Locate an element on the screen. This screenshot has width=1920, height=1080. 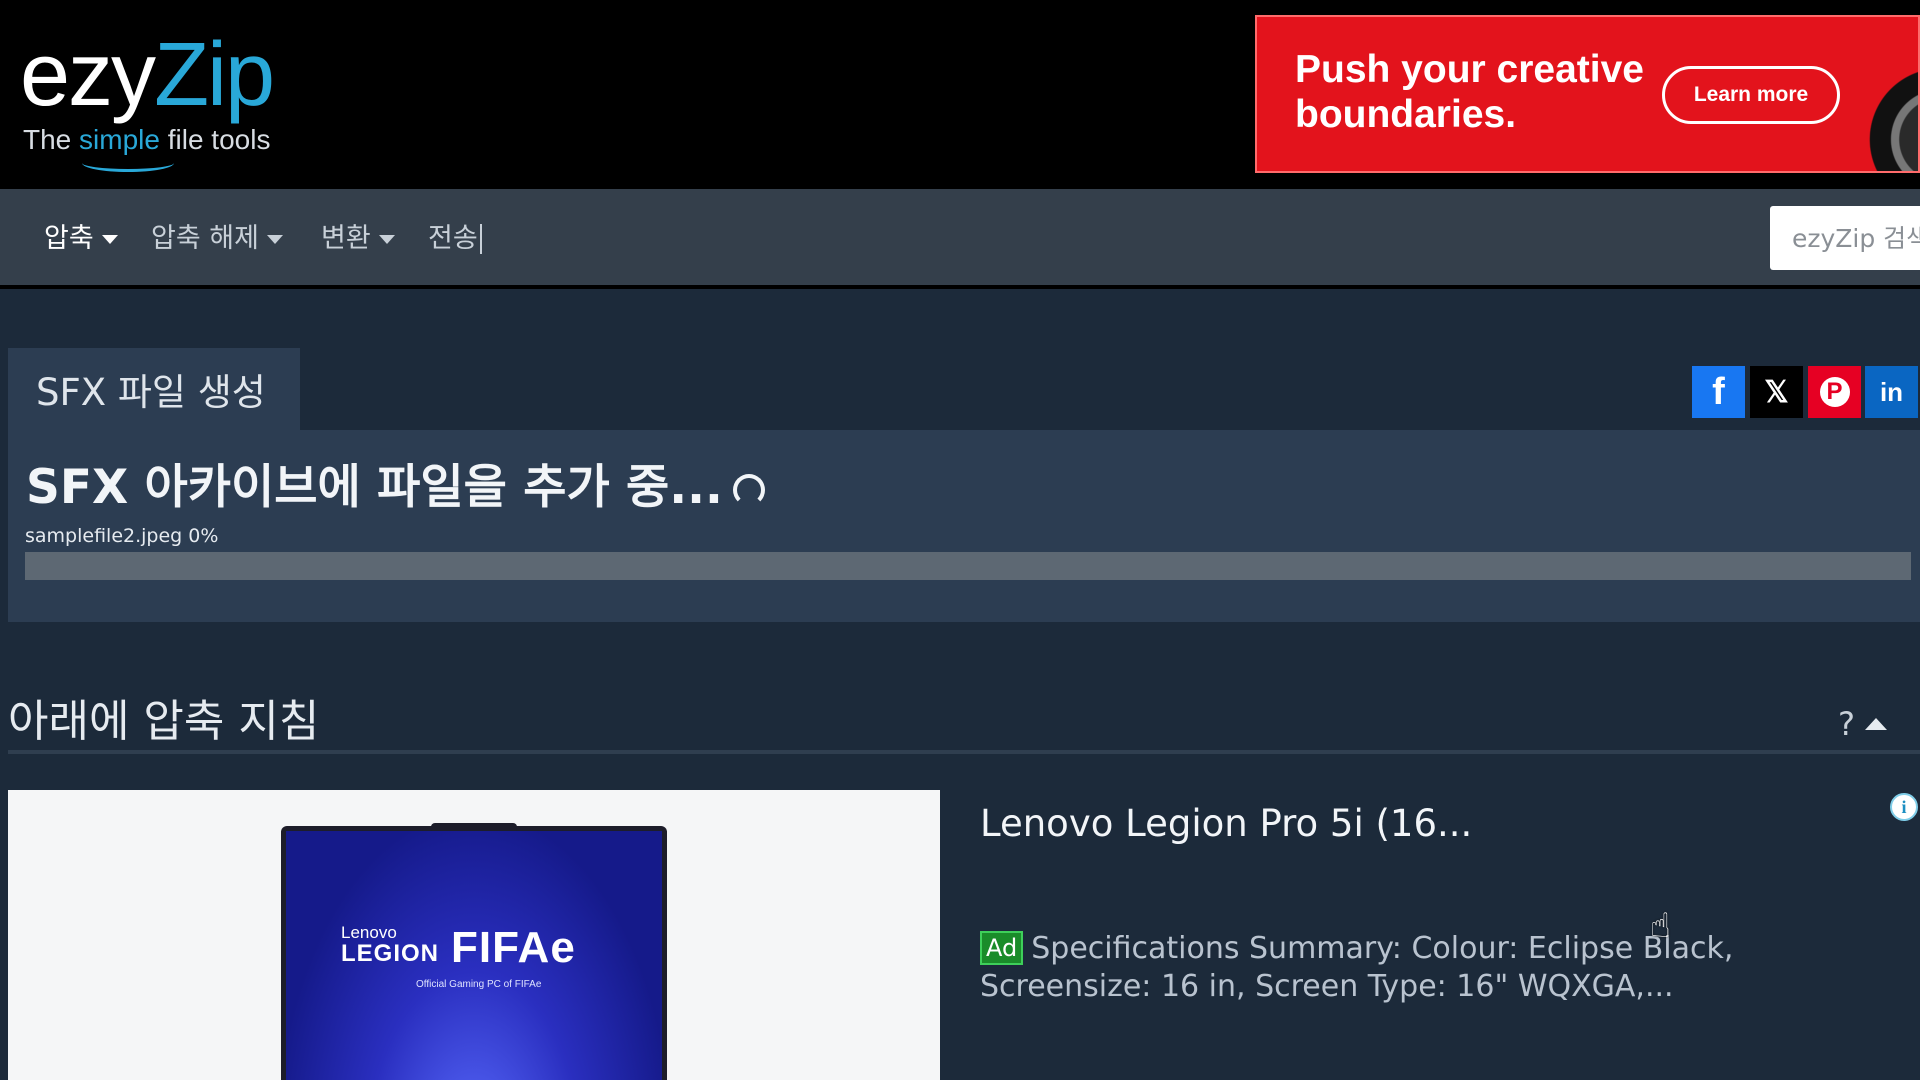
laptop-brand: Lenovo LEGION is located at coordinates (390, 945).